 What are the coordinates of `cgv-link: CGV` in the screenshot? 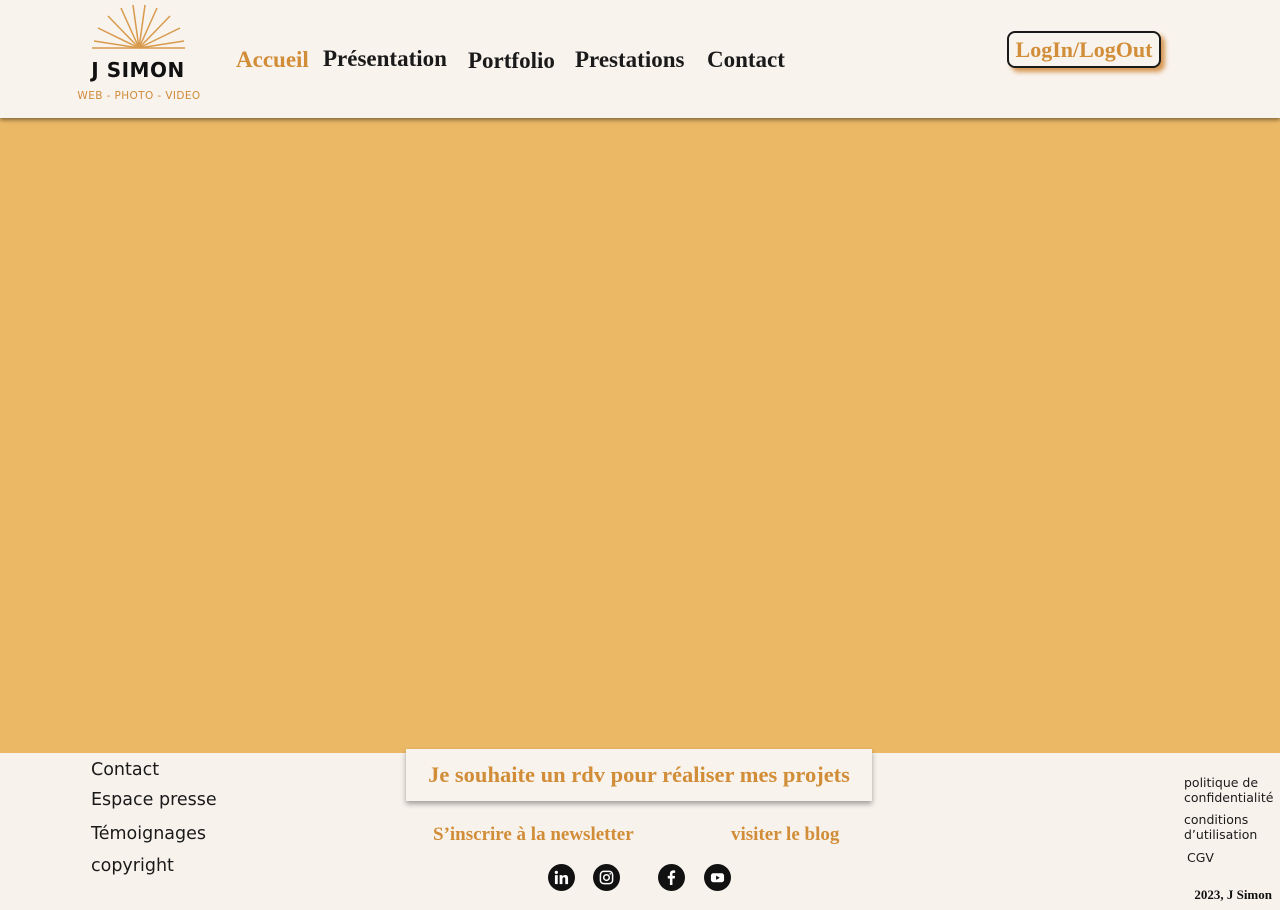 It's located at (1200, 857).